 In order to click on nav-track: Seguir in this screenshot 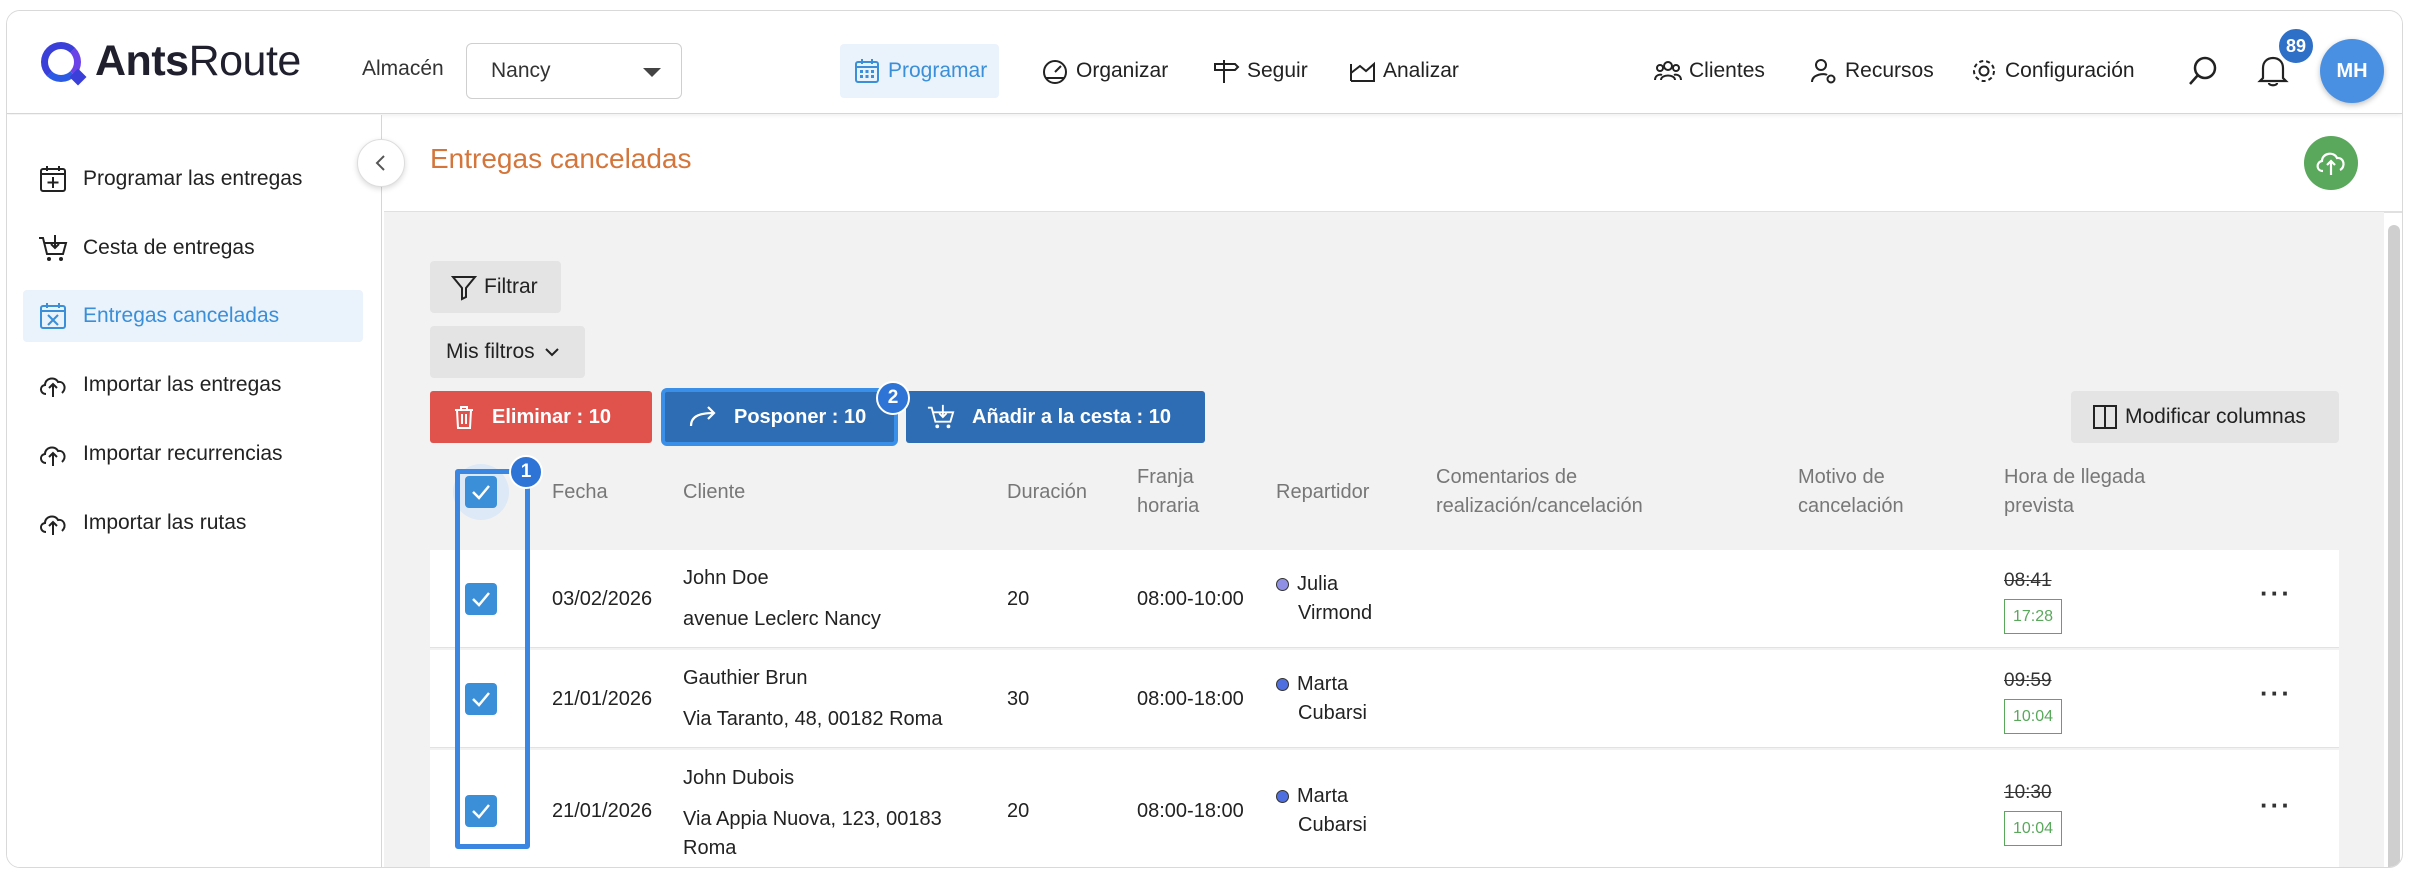, I will do `click(1259, 71)`.